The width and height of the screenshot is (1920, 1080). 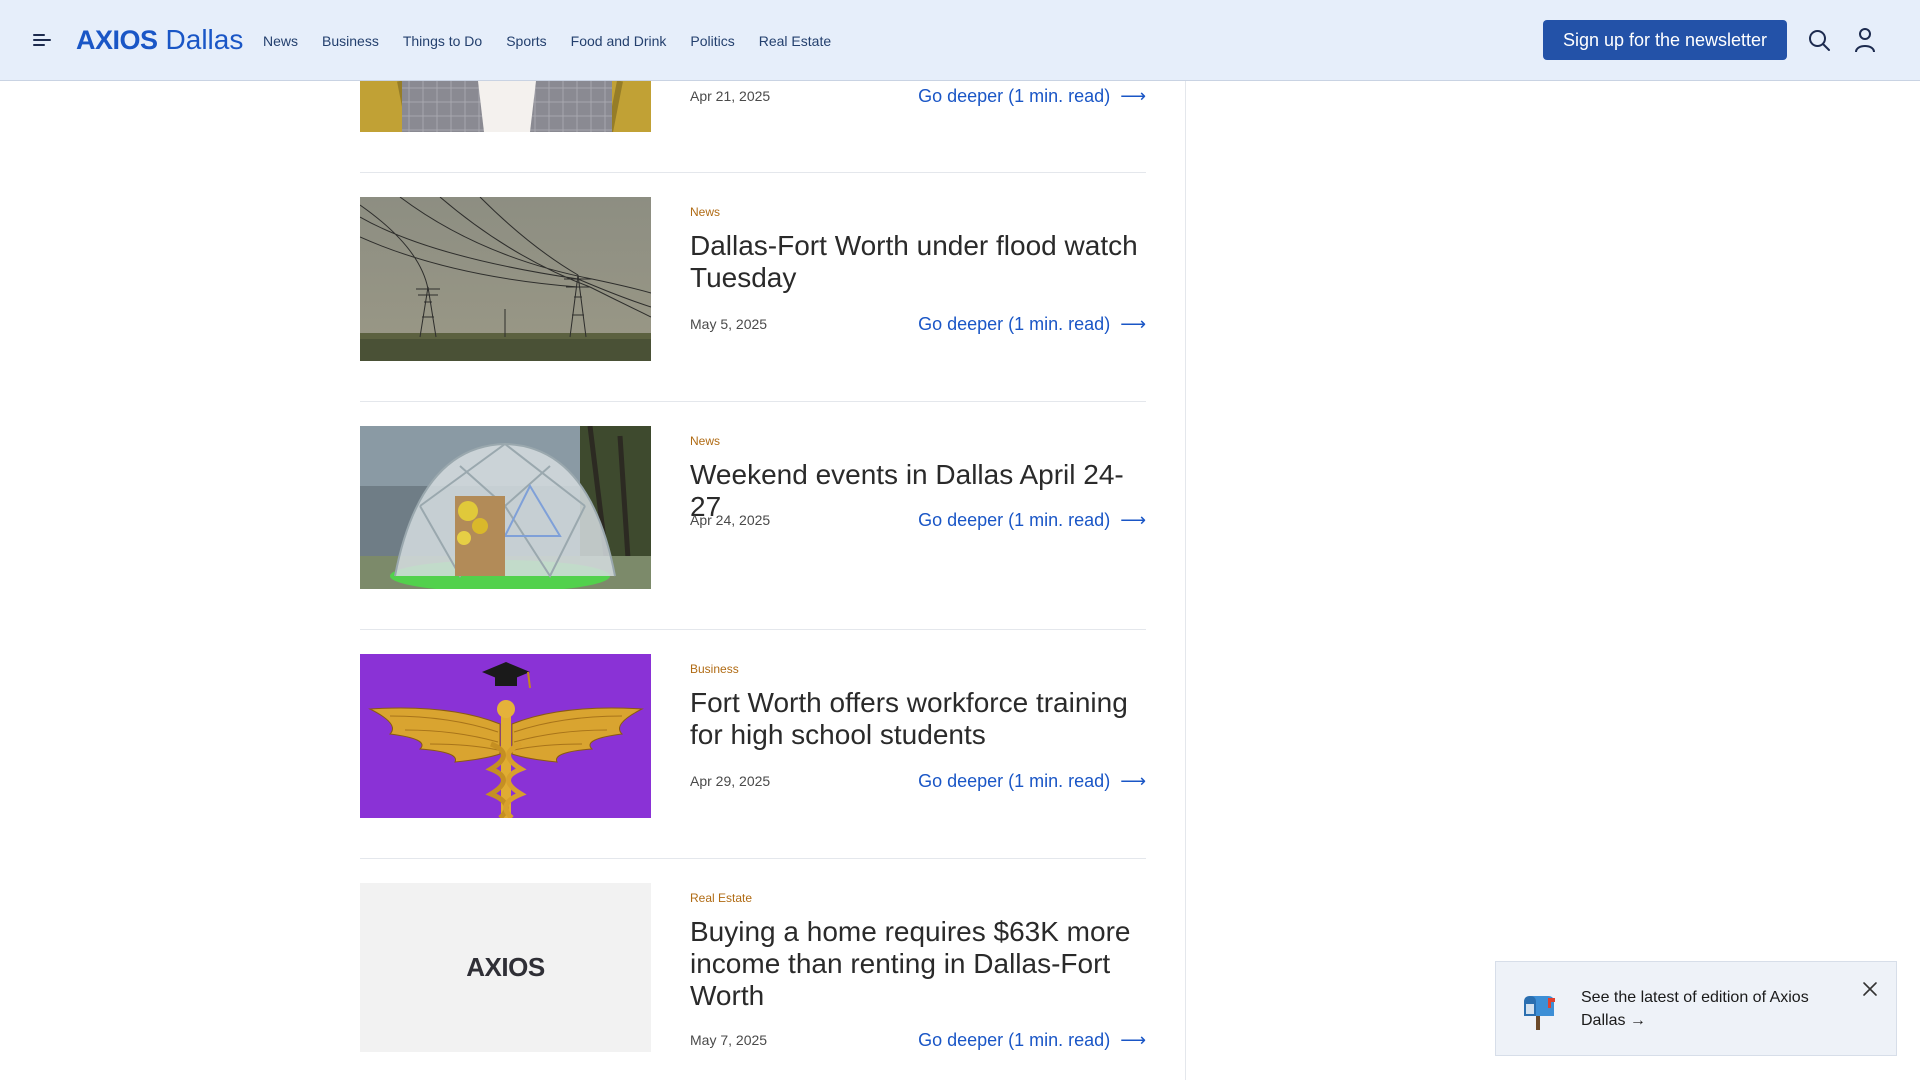 I want to click on site-logo: AXIOS Dallas, so click(x=159, y=40).